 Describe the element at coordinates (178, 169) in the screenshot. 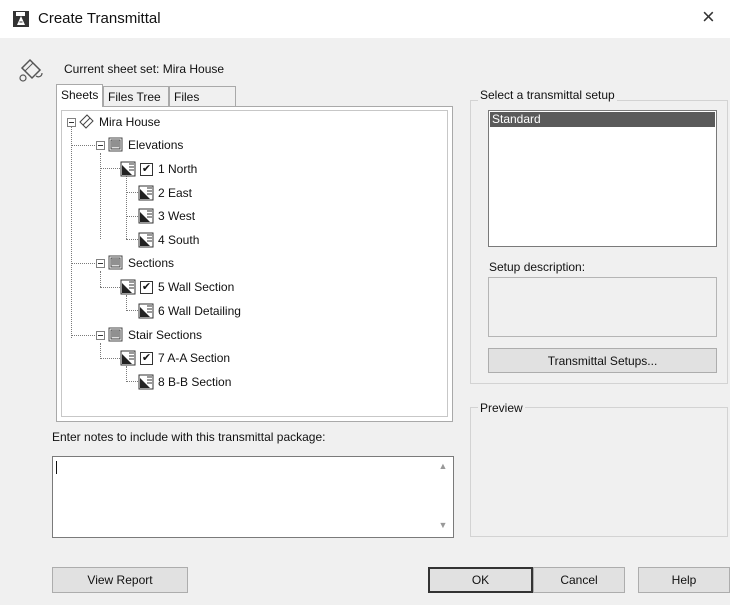

I see `sheet-label: 1 North` at that location.